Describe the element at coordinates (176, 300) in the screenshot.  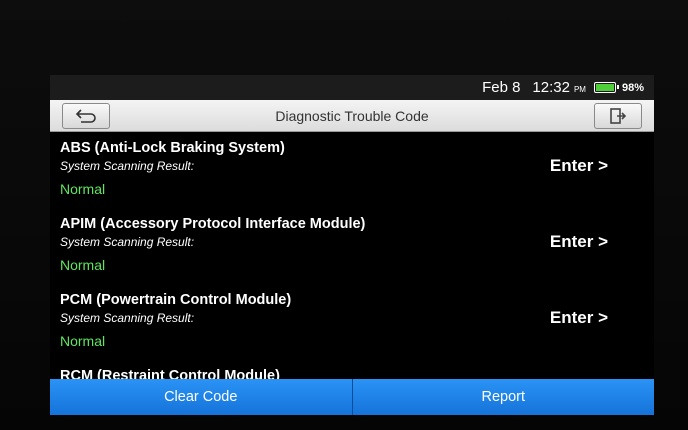
I see `module-name: PCM (Powertrain Control Module)` at that location.